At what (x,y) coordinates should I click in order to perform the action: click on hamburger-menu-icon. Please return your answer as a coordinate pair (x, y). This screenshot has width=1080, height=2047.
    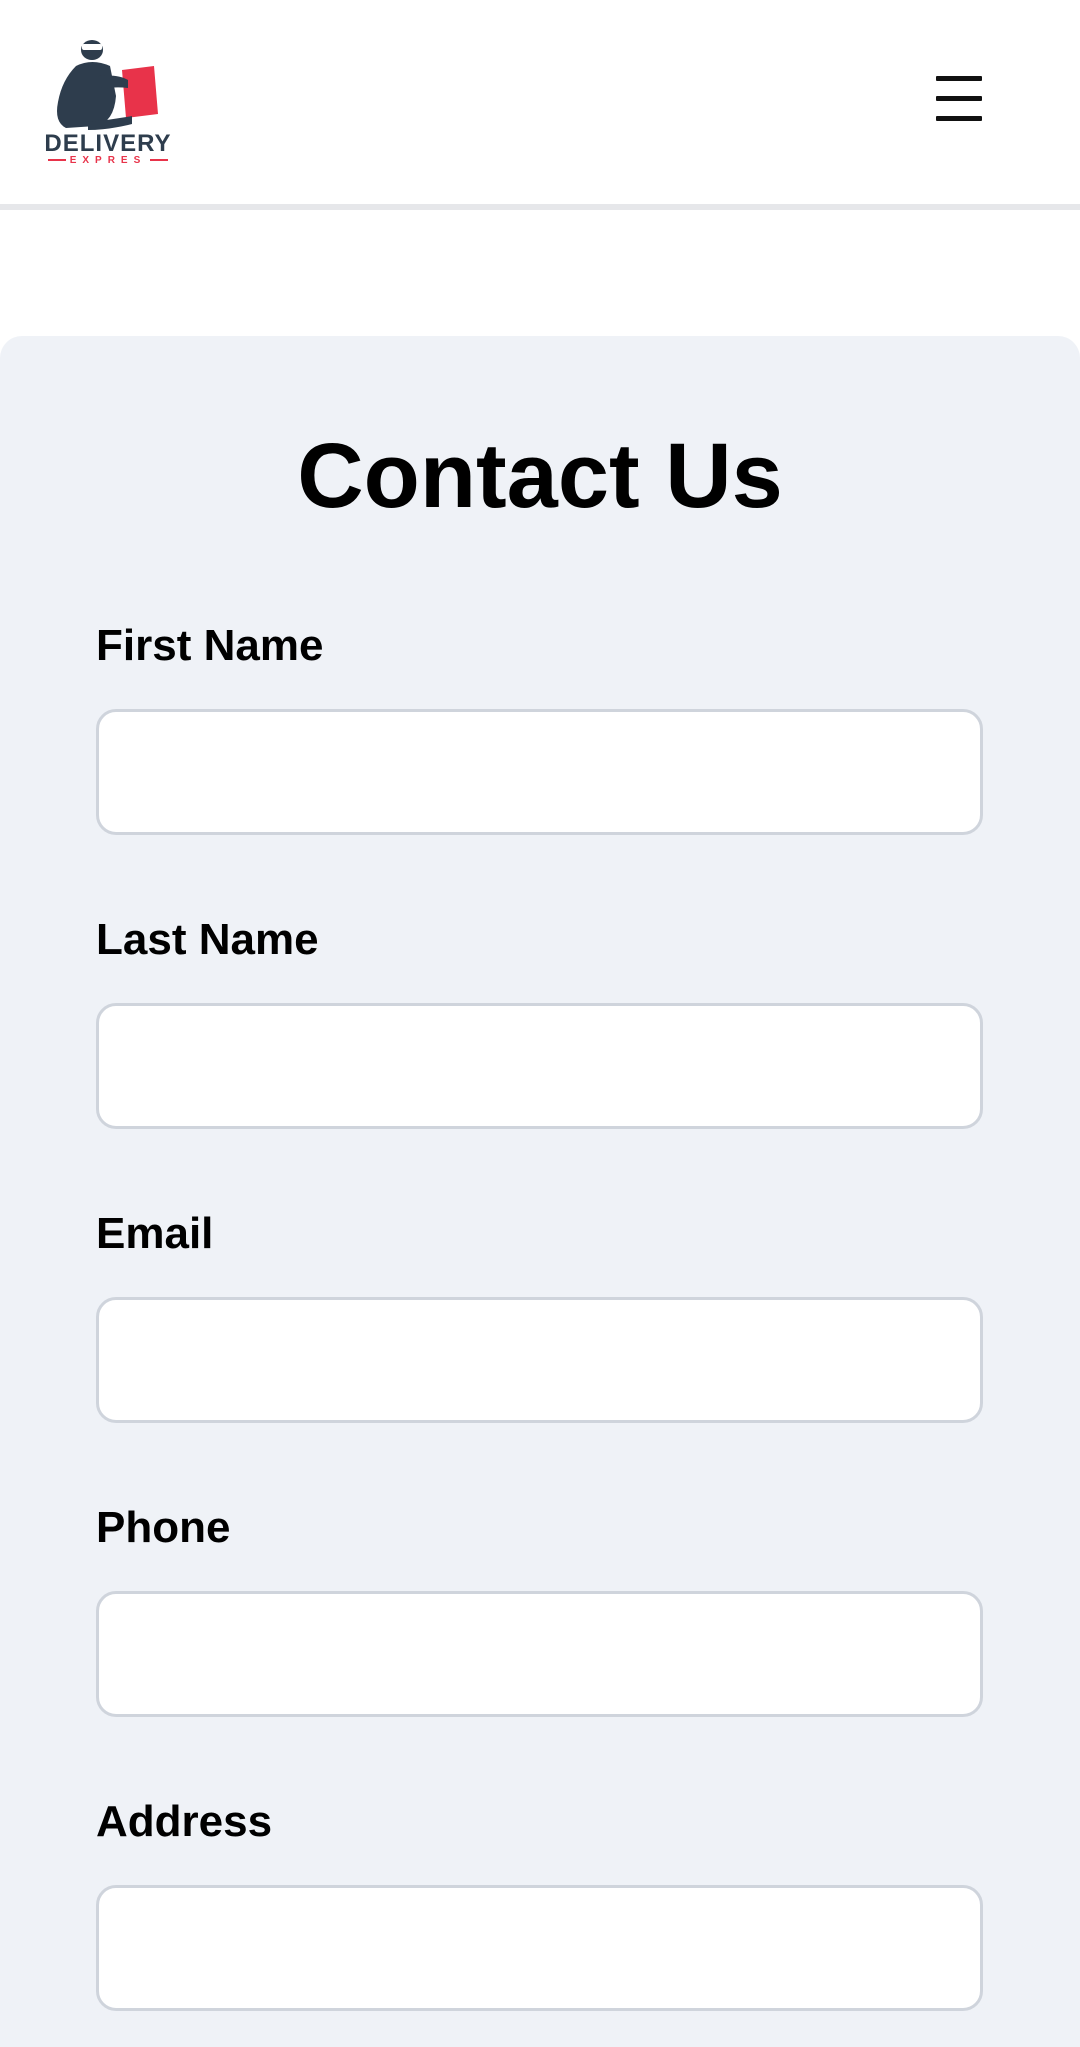
    Looking at the image, I should click on (960, 99).